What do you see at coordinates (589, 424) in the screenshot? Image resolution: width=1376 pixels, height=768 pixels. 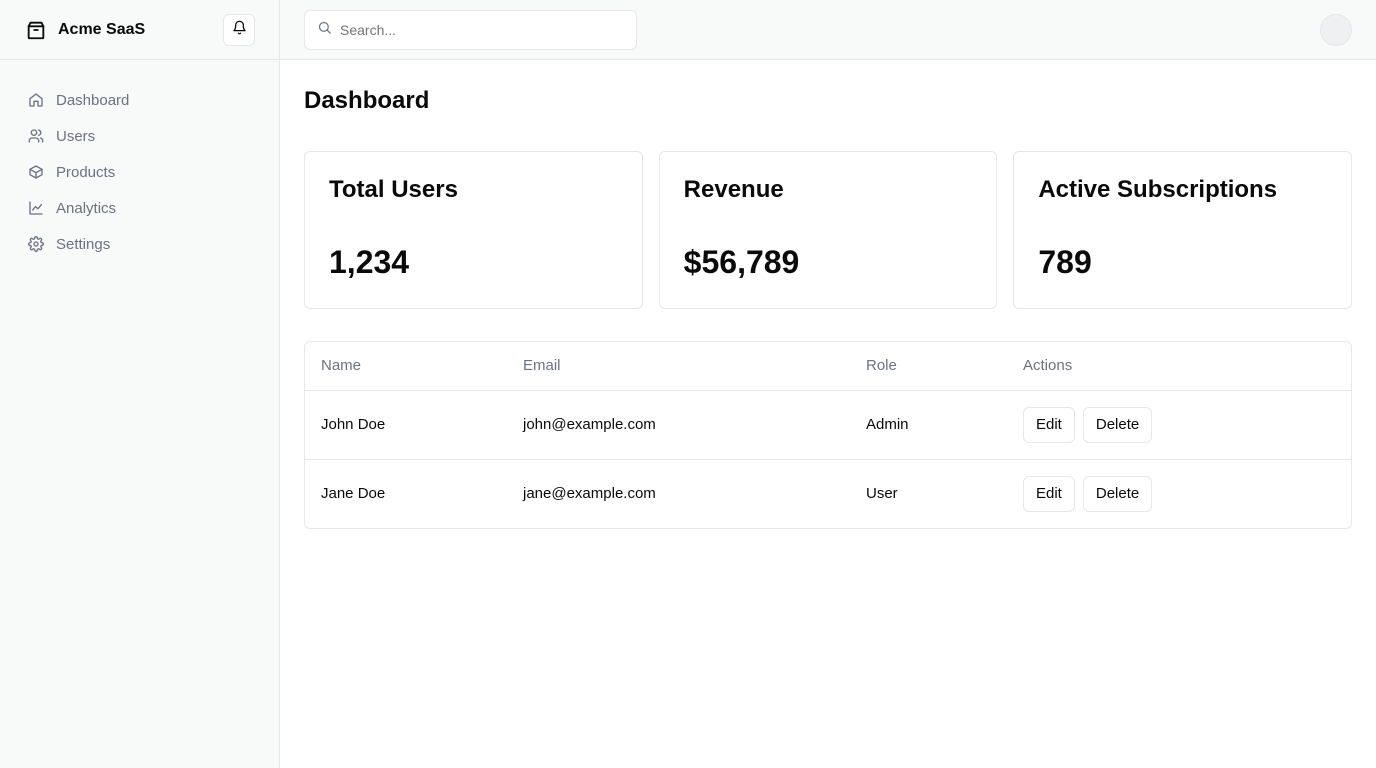 I see `cell-email: john@example.com` at bounding box center [589, 424].